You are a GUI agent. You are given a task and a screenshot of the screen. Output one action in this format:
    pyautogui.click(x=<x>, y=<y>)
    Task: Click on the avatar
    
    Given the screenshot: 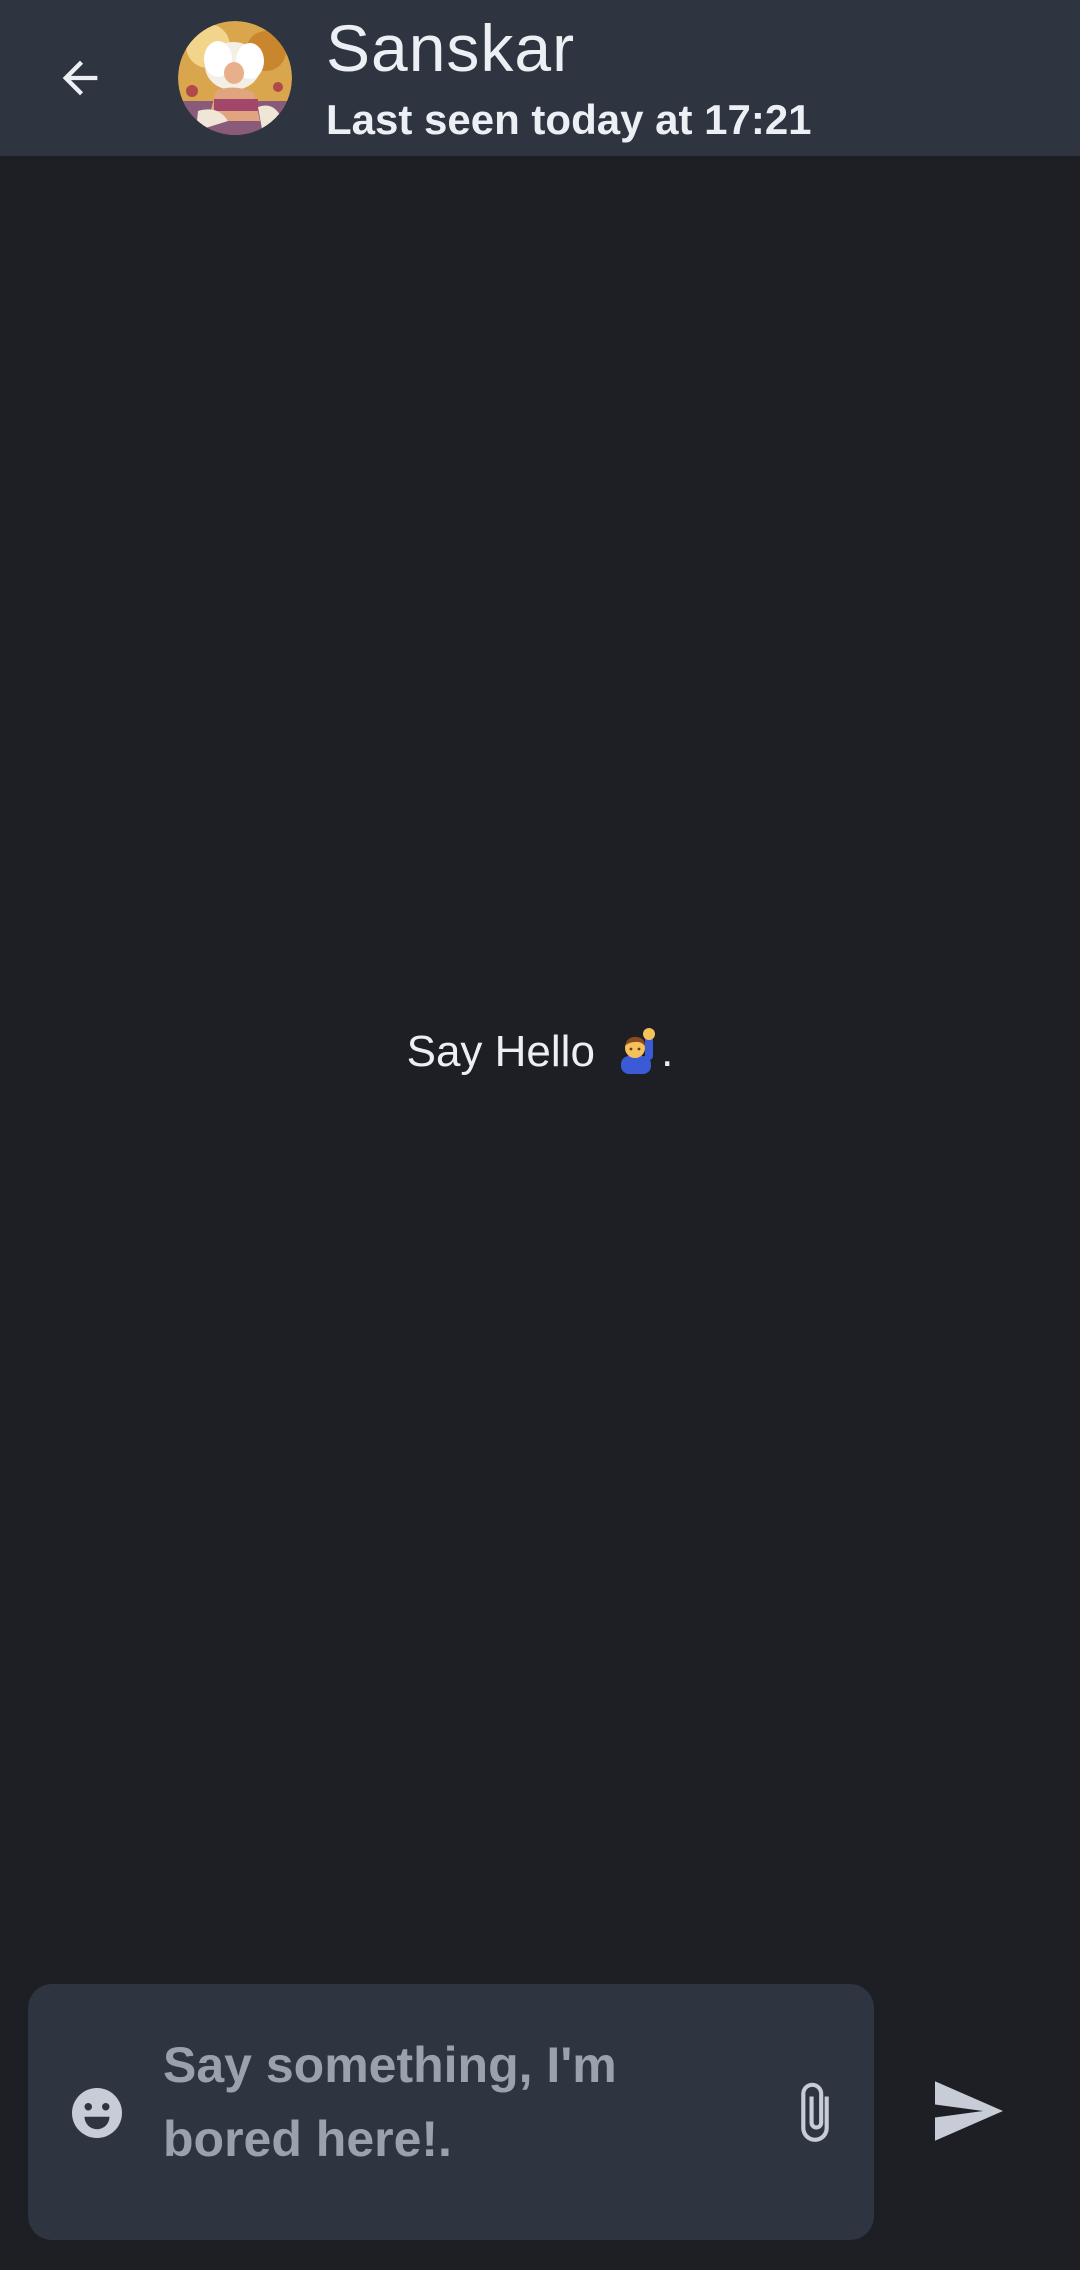 What is the action you would take?
    pyautogui.click(x=235, y=78)
    